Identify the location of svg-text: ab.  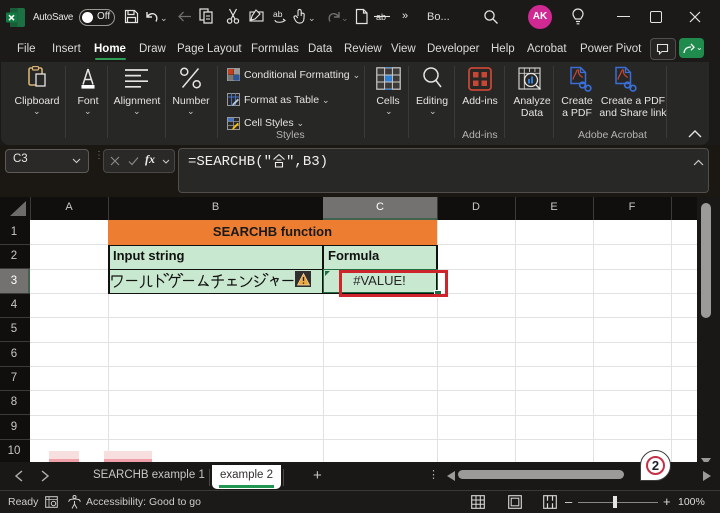
(278, 14).